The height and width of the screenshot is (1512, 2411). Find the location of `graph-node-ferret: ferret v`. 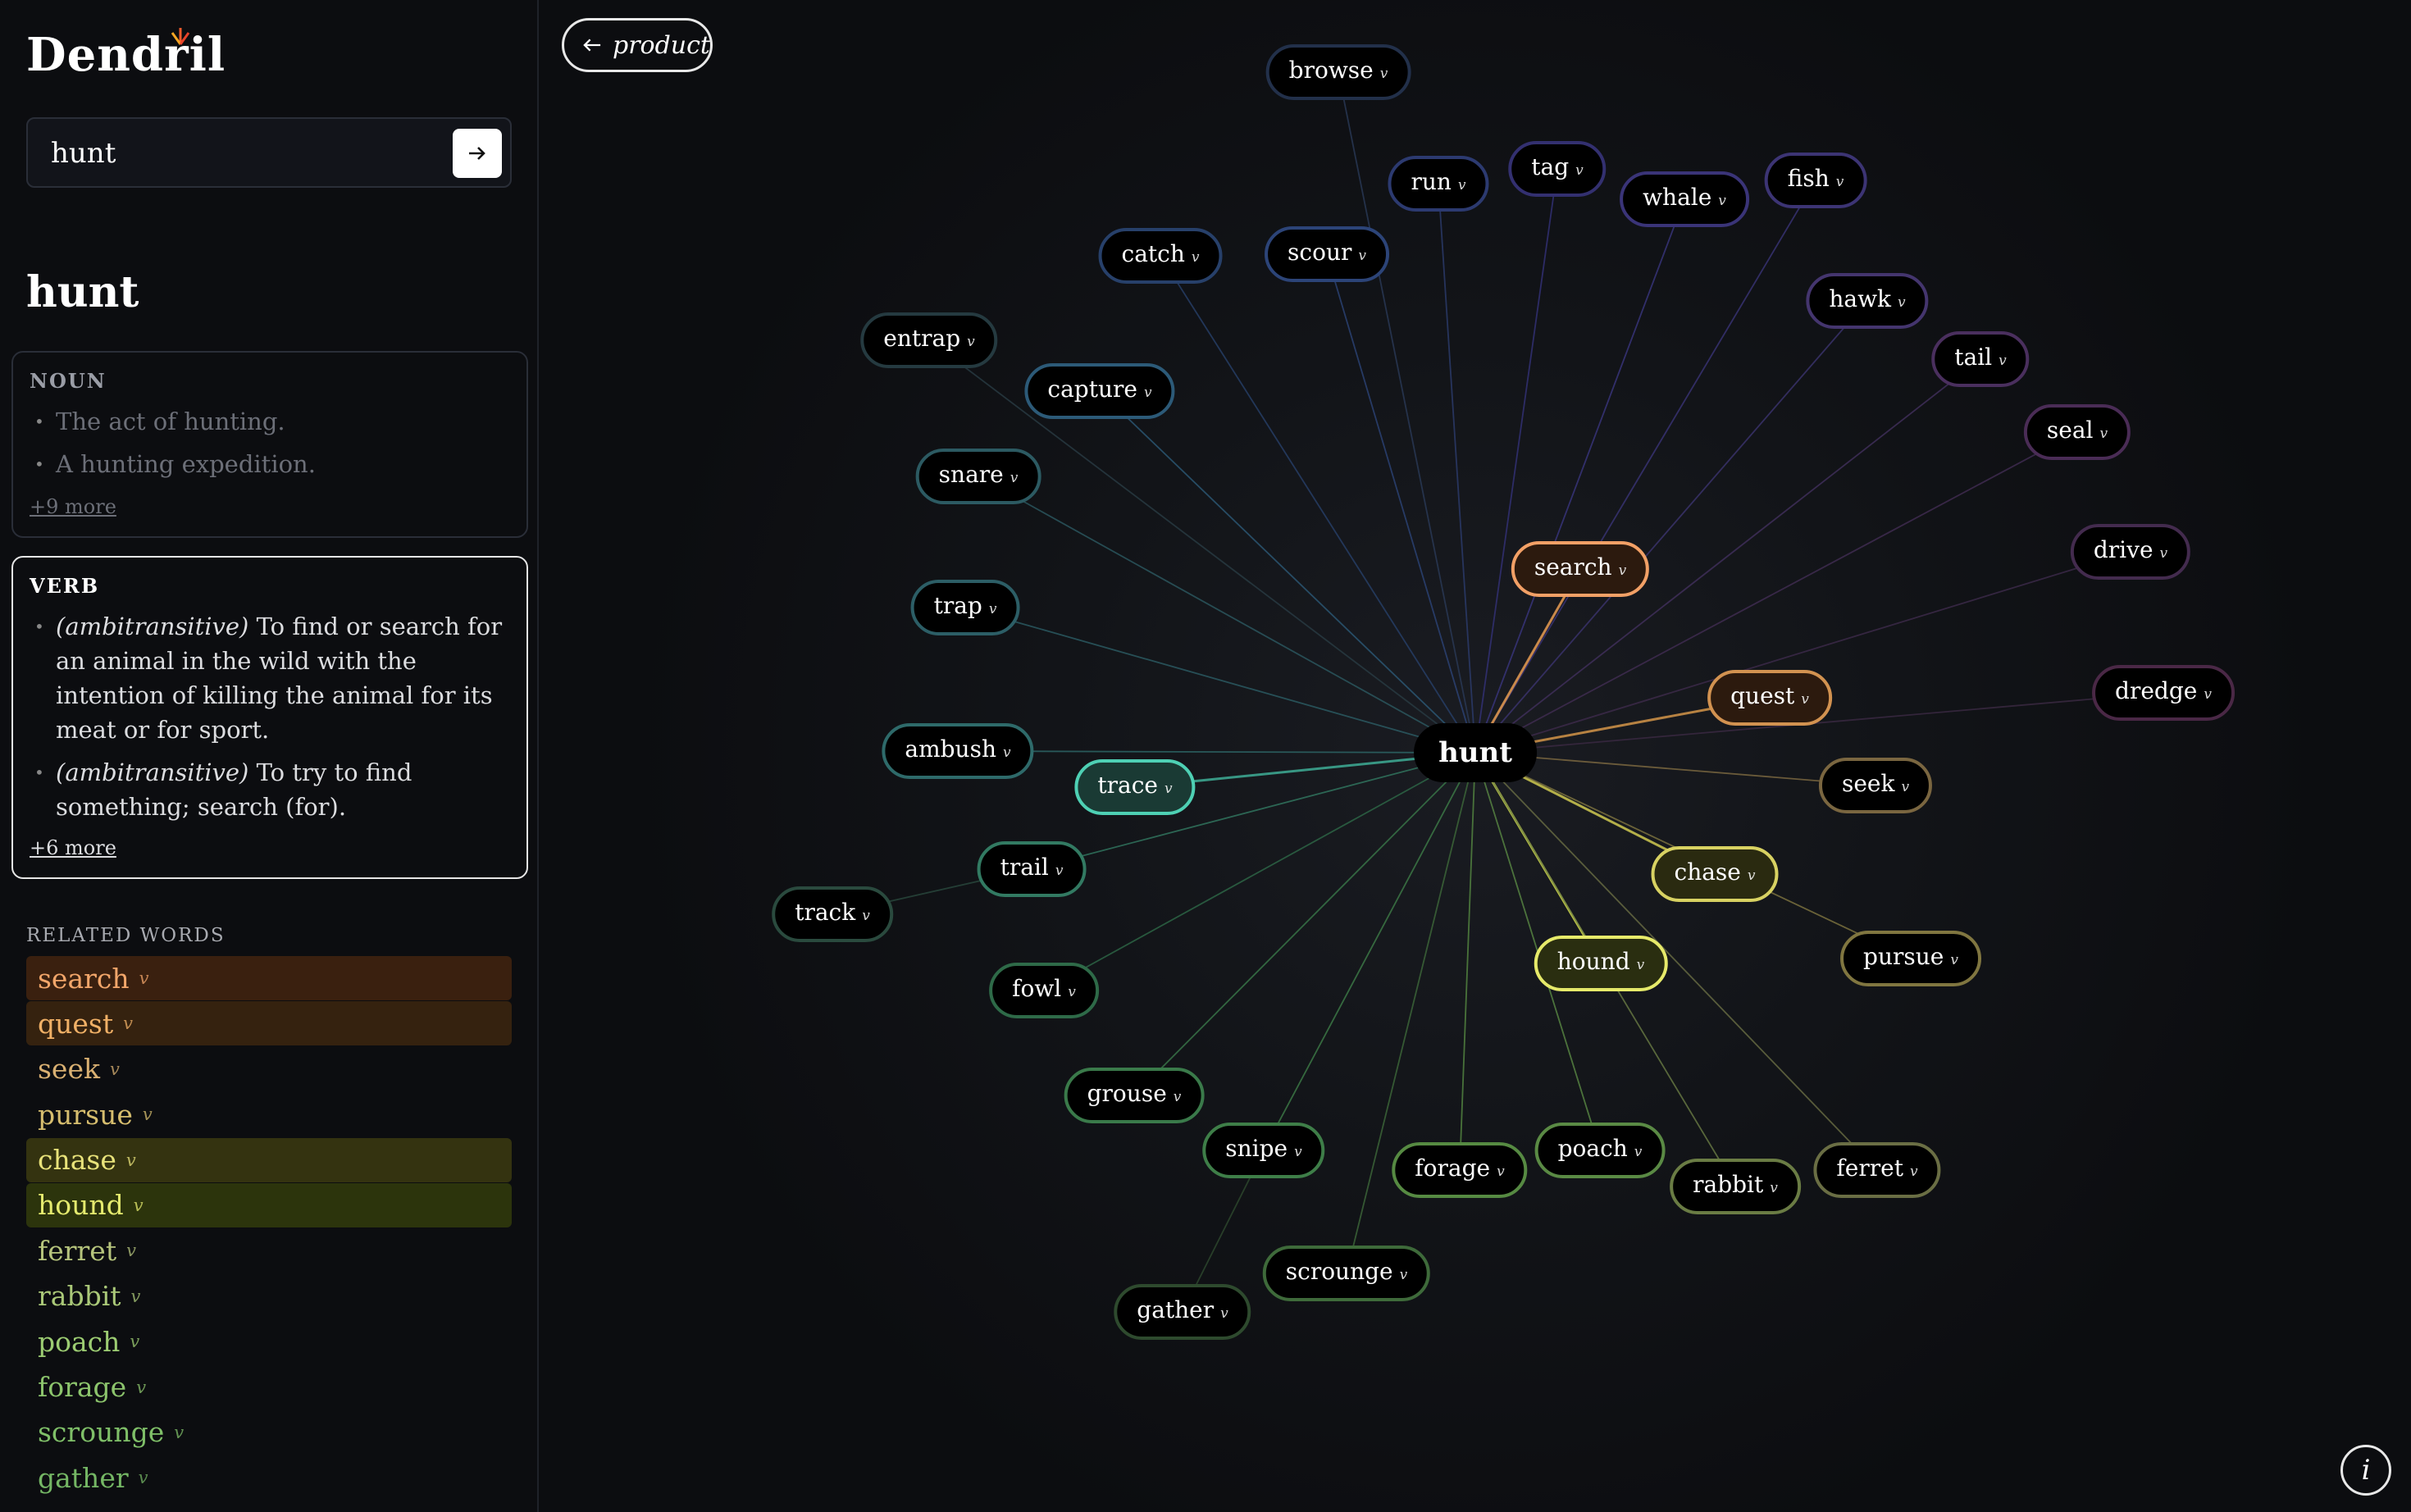

graph-node-ferret: ferret v is located at coordinates (1877, 1170).